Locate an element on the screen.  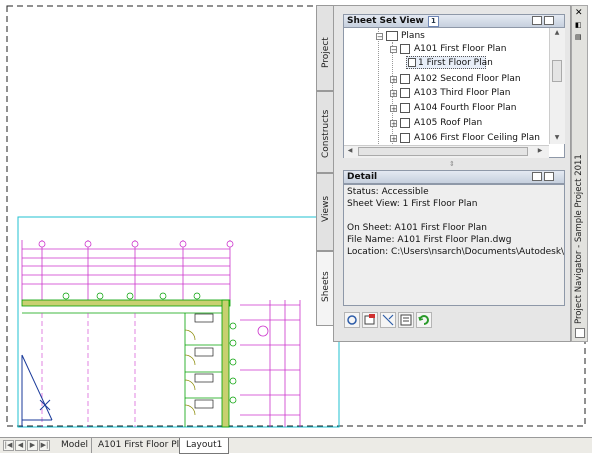
tab-model: Model is located at coordinates (74, 445).